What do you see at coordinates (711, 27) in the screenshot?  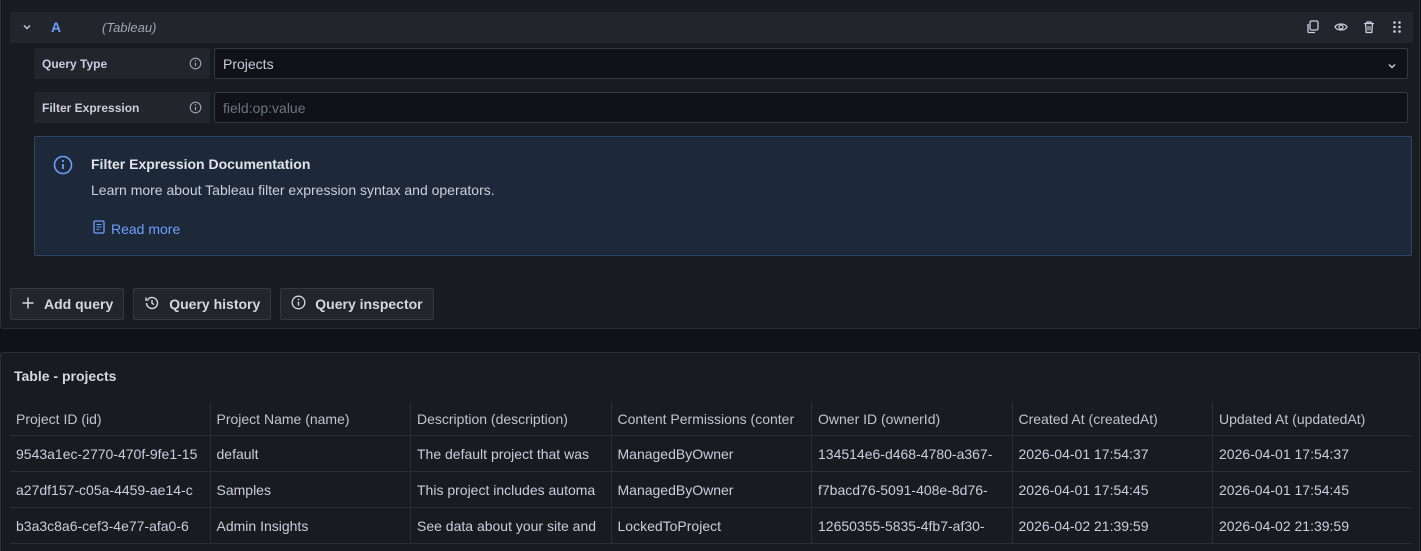 I see `query-row-header: A (Tableau)` at bounding box center [711, 27].